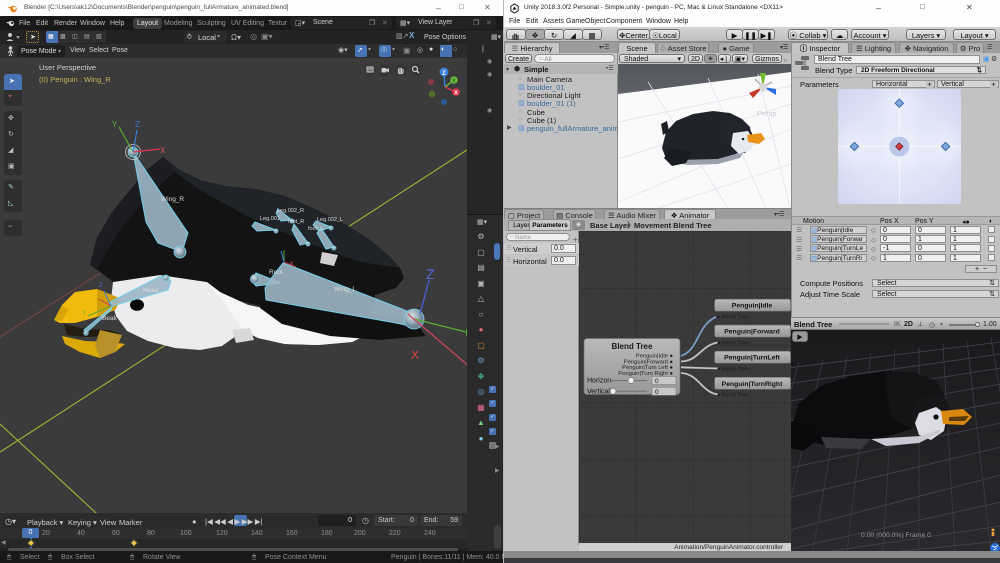  What do you see at coordinates (599, 381) in the screenshot?
I see `svg-text: Horizon` at bounding box center [599, 381].